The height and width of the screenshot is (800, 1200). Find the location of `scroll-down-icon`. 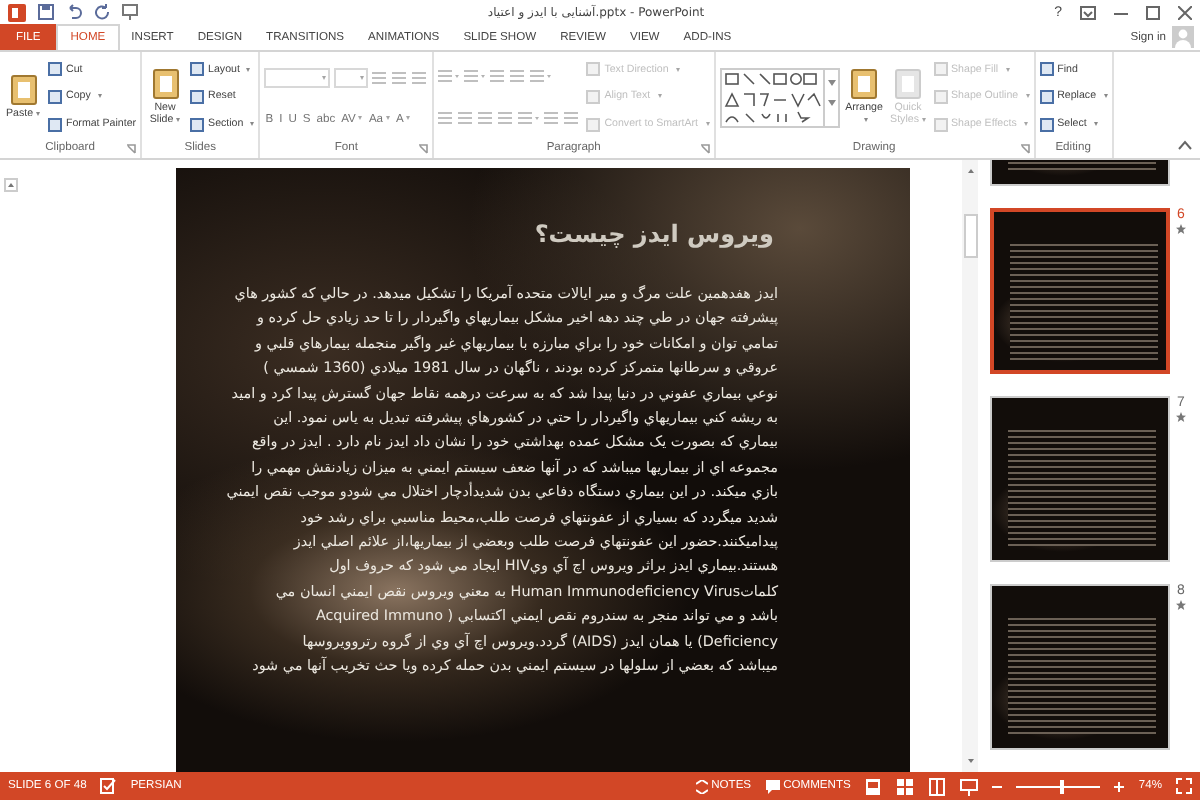

scroll-down-icon is located at coordinates (970, 761).